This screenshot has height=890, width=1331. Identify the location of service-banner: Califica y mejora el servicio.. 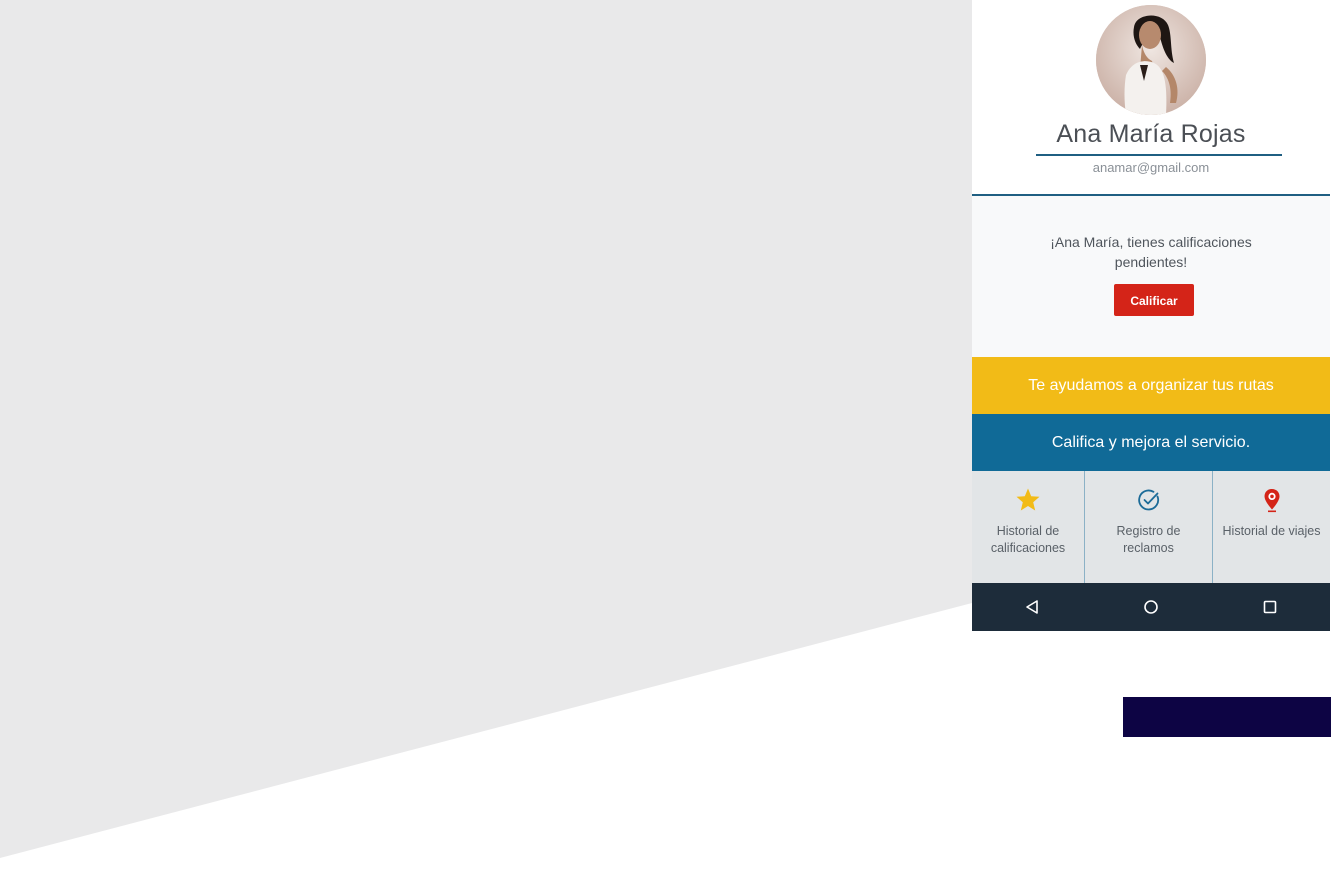
(1151, 442).